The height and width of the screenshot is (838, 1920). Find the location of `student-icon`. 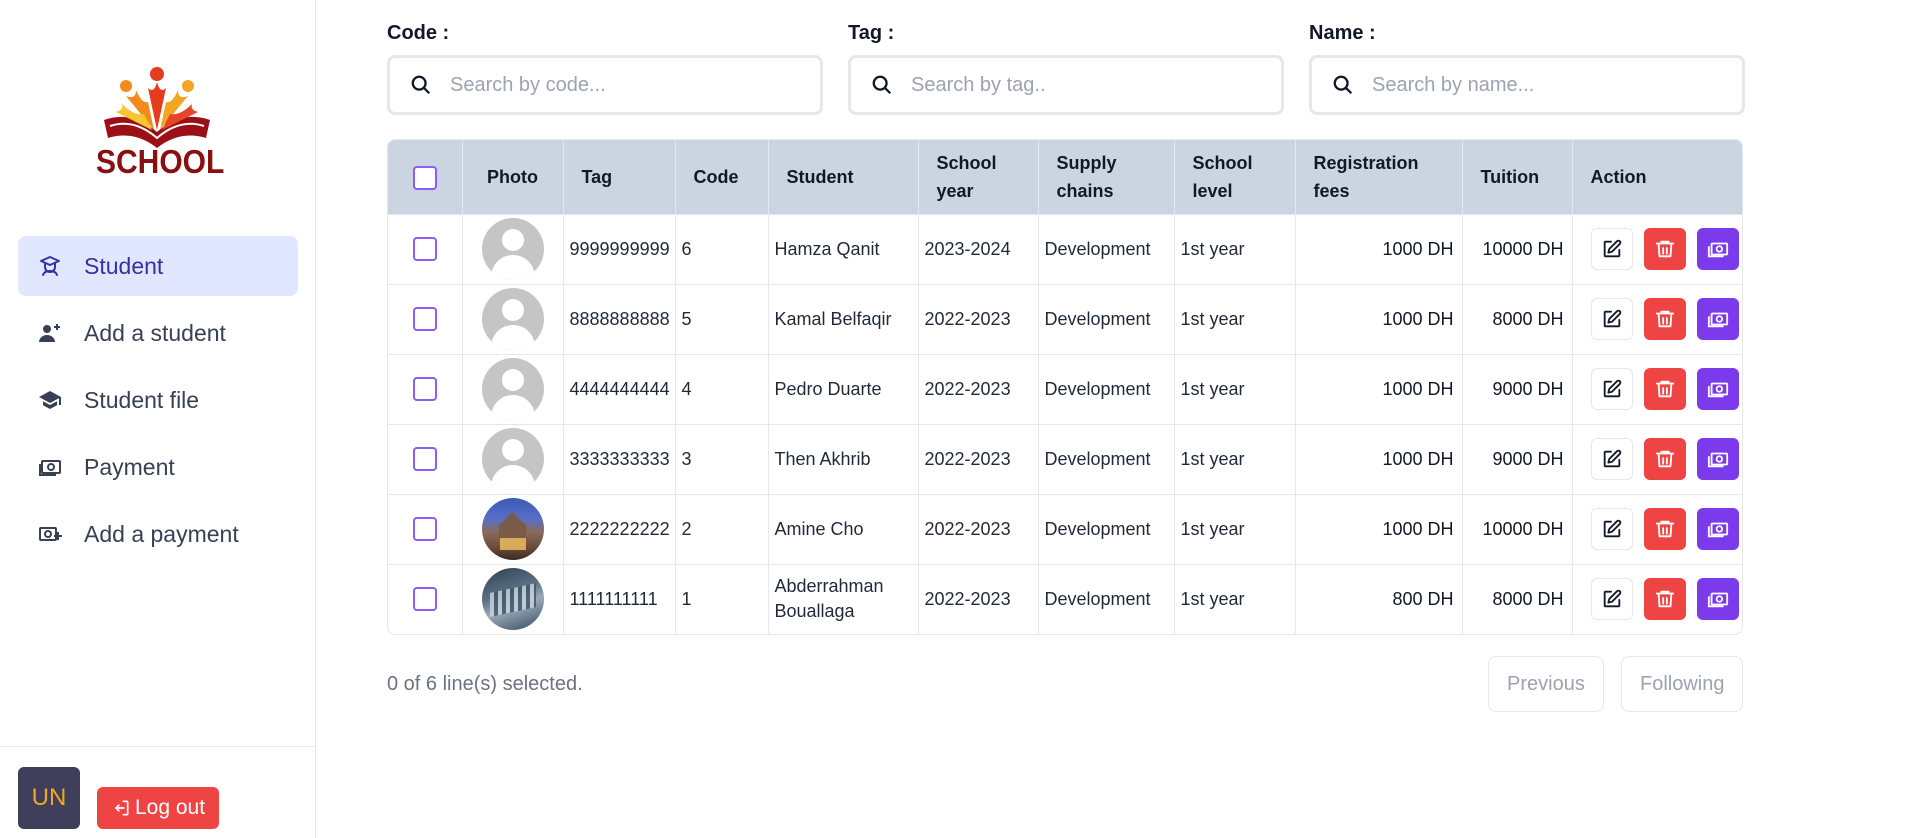

student-icon is located at coordinates (50, 266).